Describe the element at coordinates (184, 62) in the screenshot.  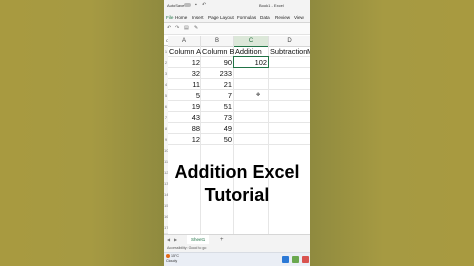
I see `cell-a2: 12` at that location.